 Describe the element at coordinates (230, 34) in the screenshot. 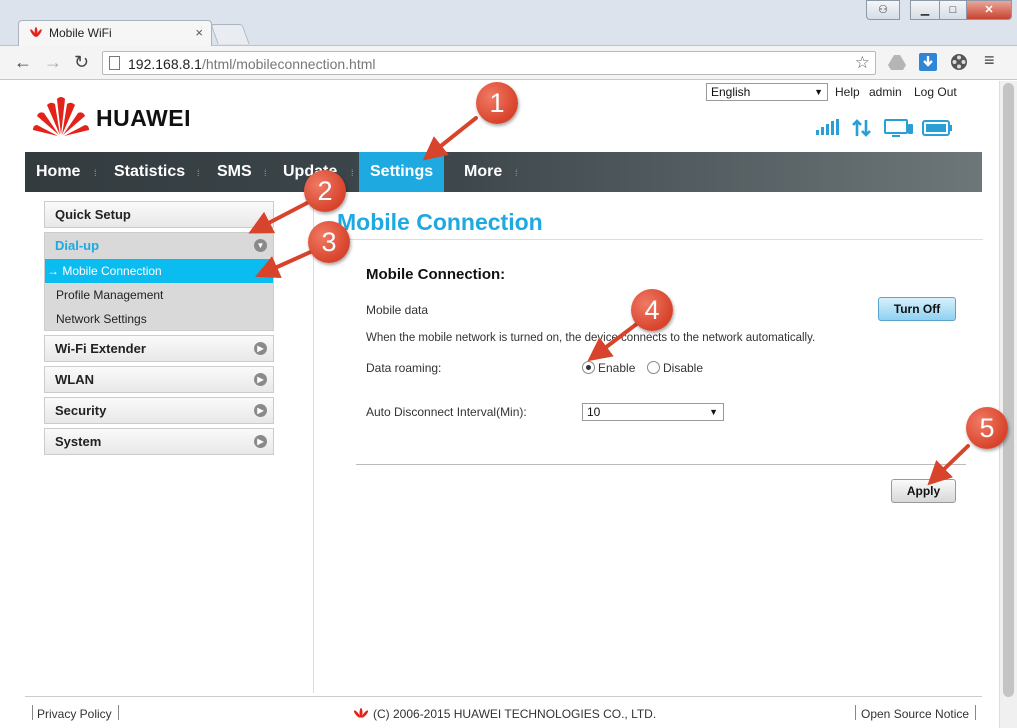

I see `new-tab-button` at that location.